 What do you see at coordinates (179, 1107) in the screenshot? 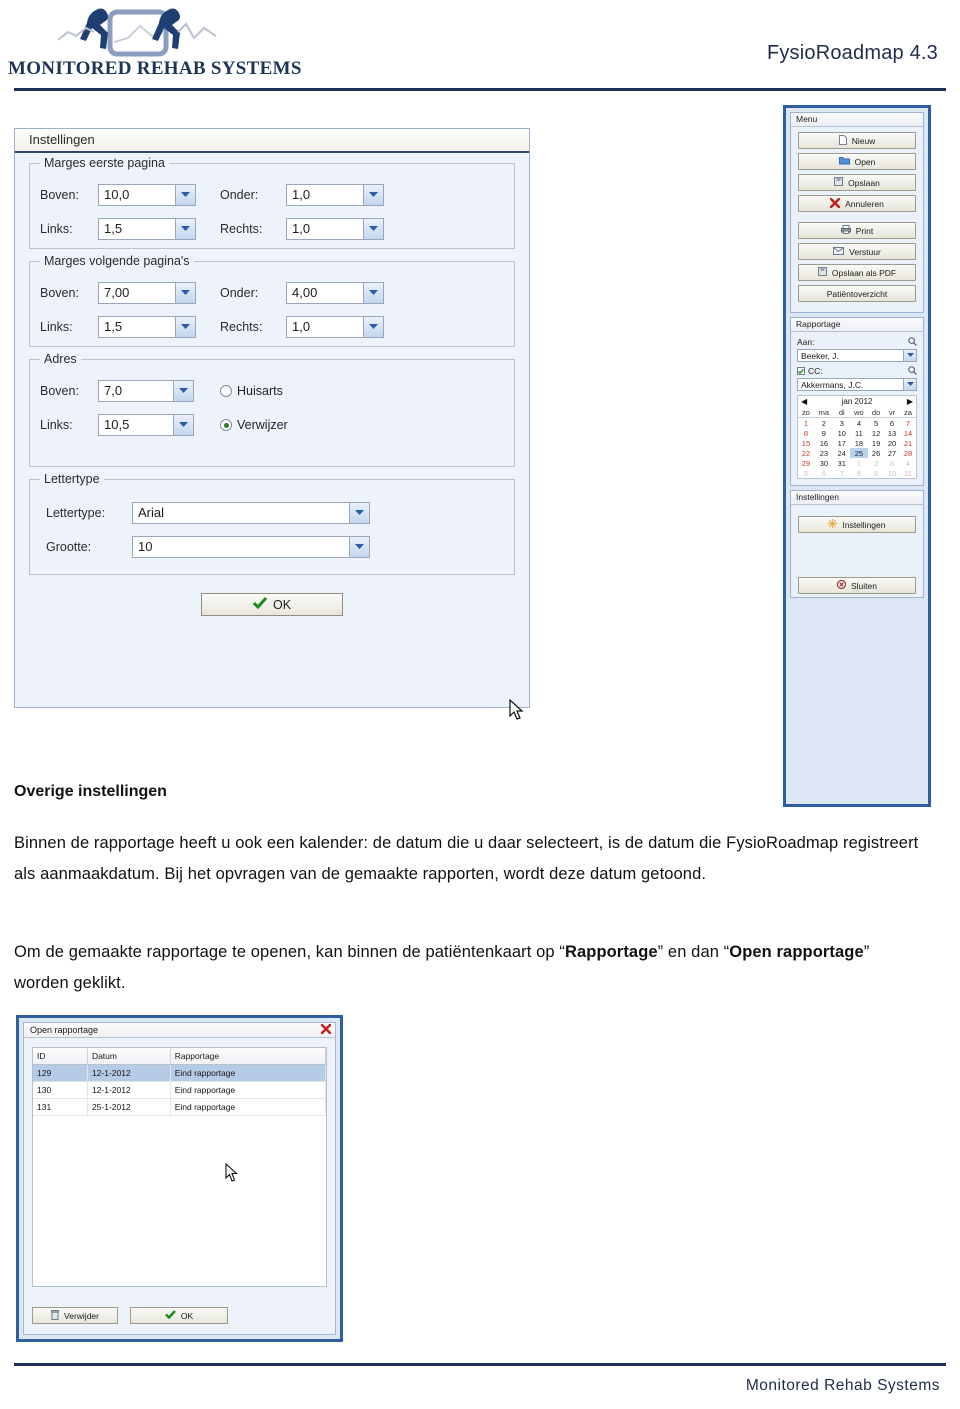
I see `table-row: 131 25-1-2012 Eind rapportage` at bounding box center [179, 1107].